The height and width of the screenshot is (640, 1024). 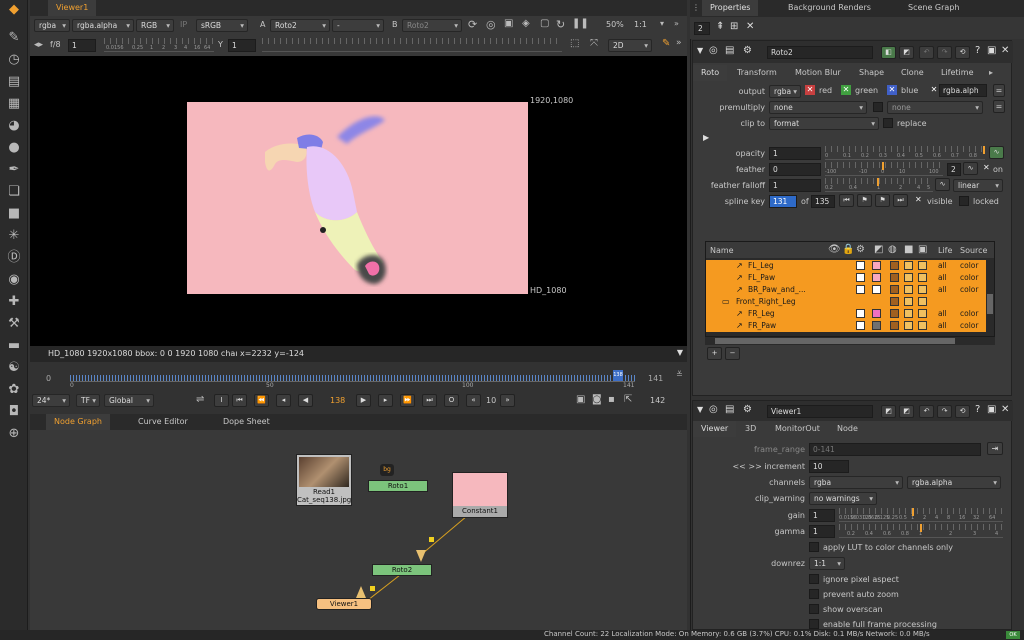 I want to click on alpha-check-icon: ✕, so click(x=934, y=90).